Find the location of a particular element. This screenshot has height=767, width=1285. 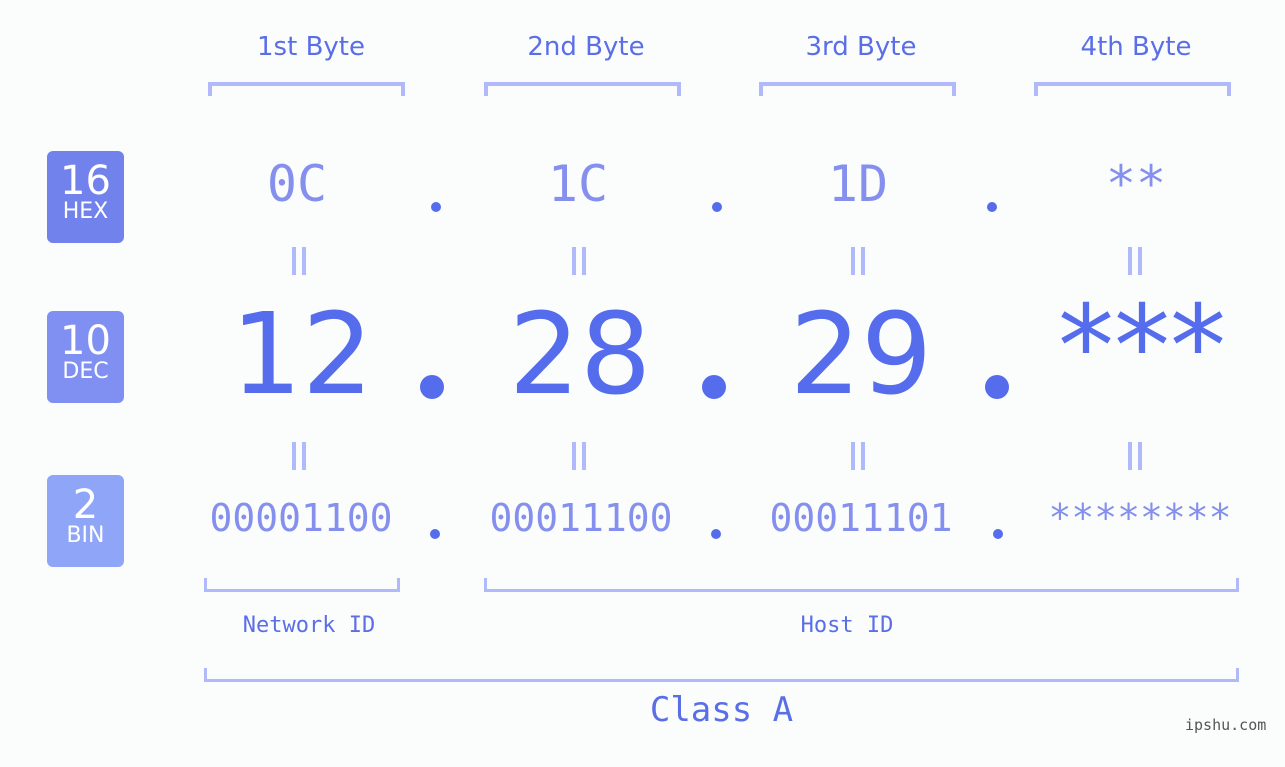

bin-badge: 2 BIN is located at coordinates (85, 521).